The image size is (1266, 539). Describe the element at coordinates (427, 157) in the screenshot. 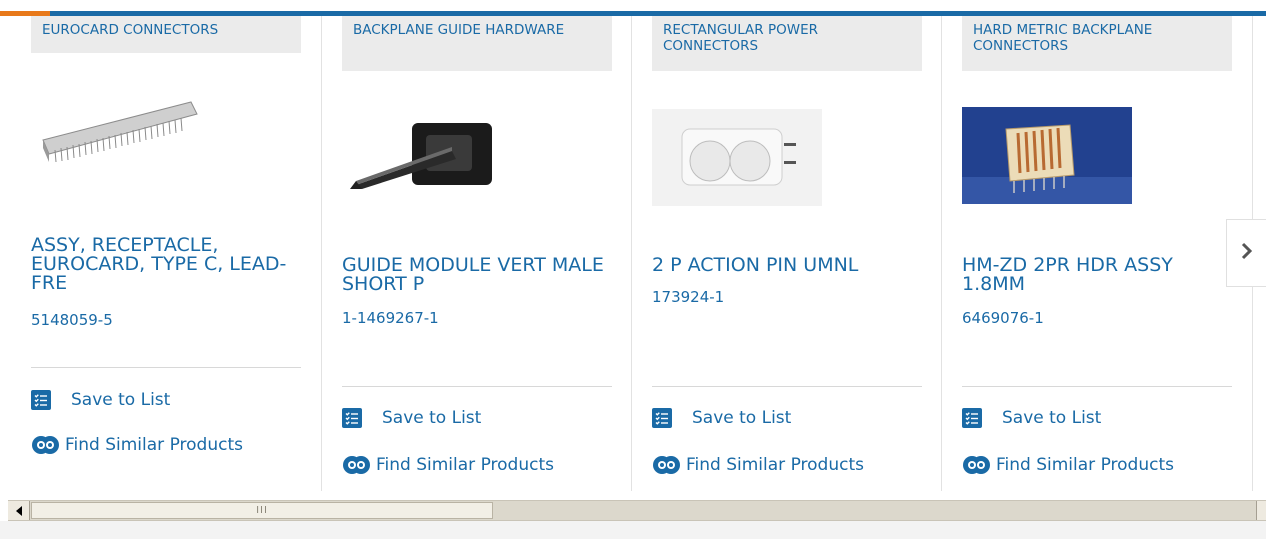

I see `guide-module-image` at that location.